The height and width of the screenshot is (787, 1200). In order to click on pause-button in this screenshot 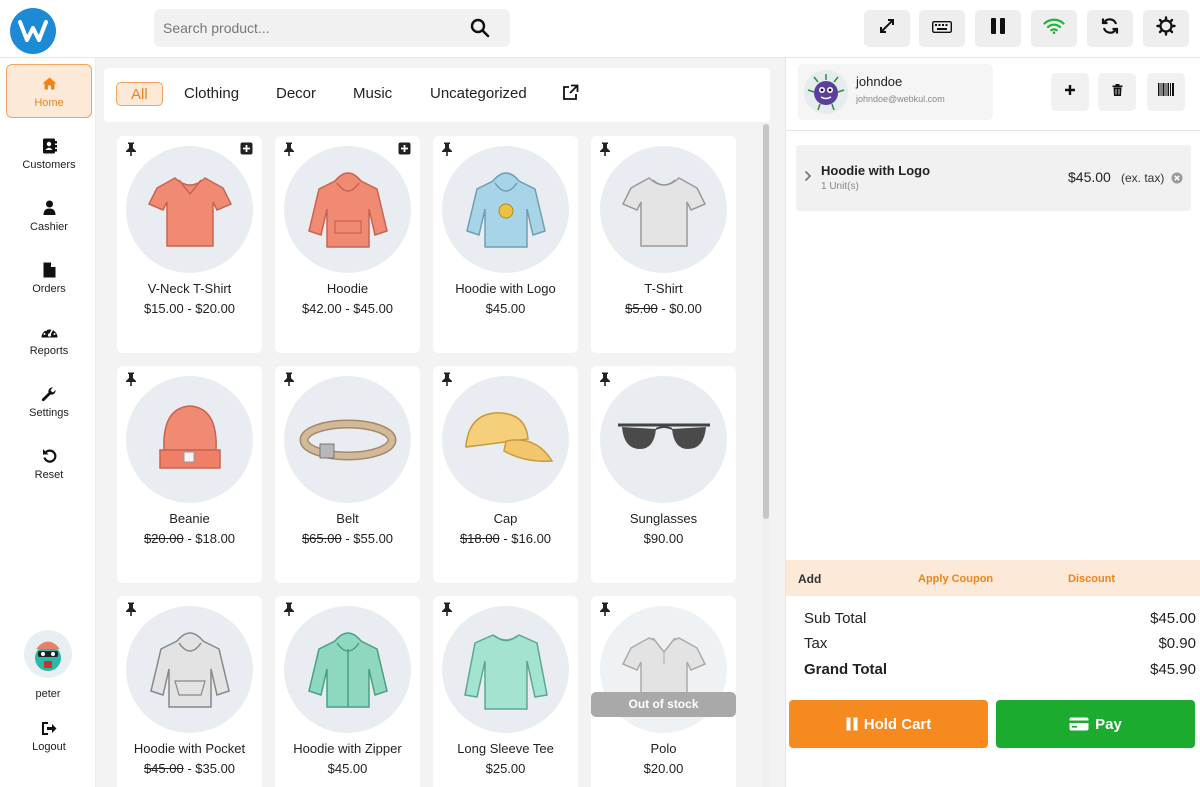, I will do `click(998, 28)`.